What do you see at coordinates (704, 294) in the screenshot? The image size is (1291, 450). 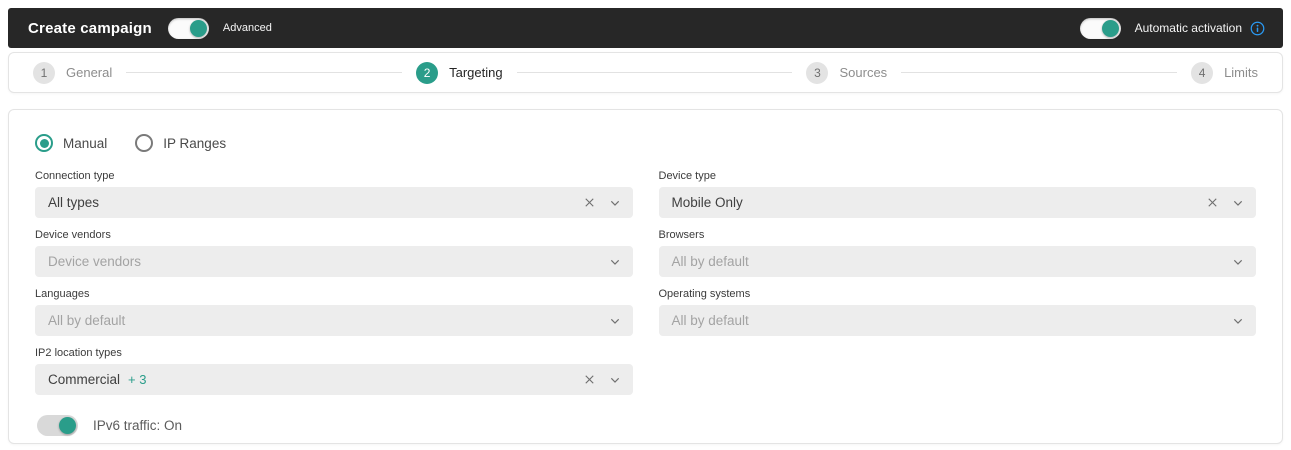 I see `field-label: Operating systems` at bounding box center [704, 294].